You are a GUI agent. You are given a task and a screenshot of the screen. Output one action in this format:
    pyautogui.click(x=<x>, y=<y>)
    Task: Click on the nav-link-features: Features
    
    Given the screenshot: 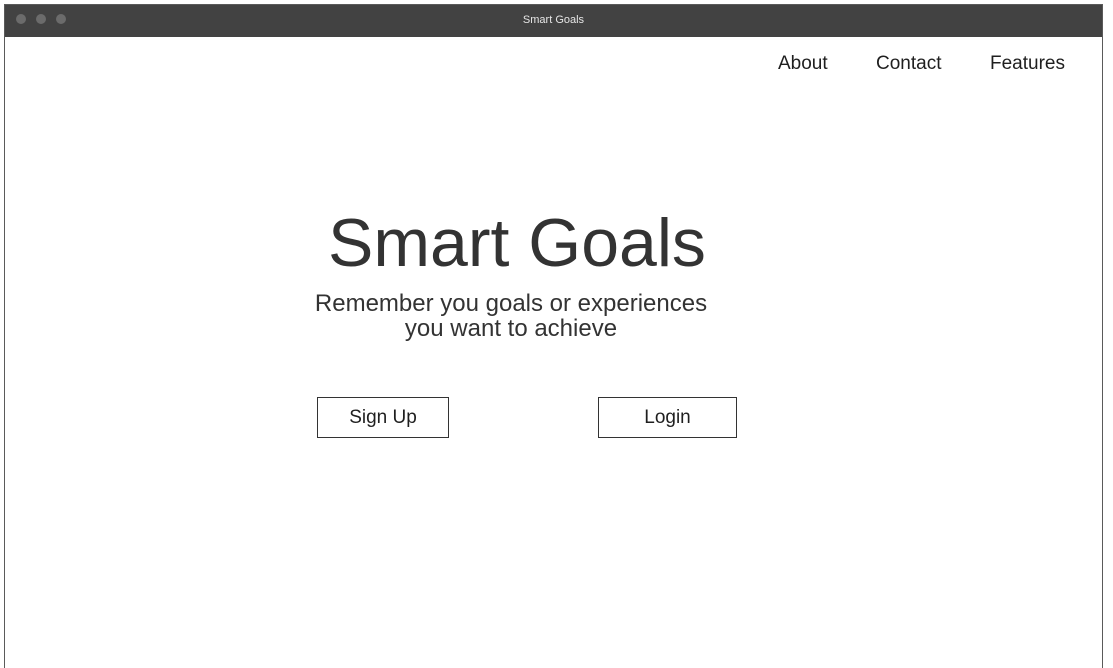 What is the action you would take?
    pyautogui.click(x=1027, y=64)
    